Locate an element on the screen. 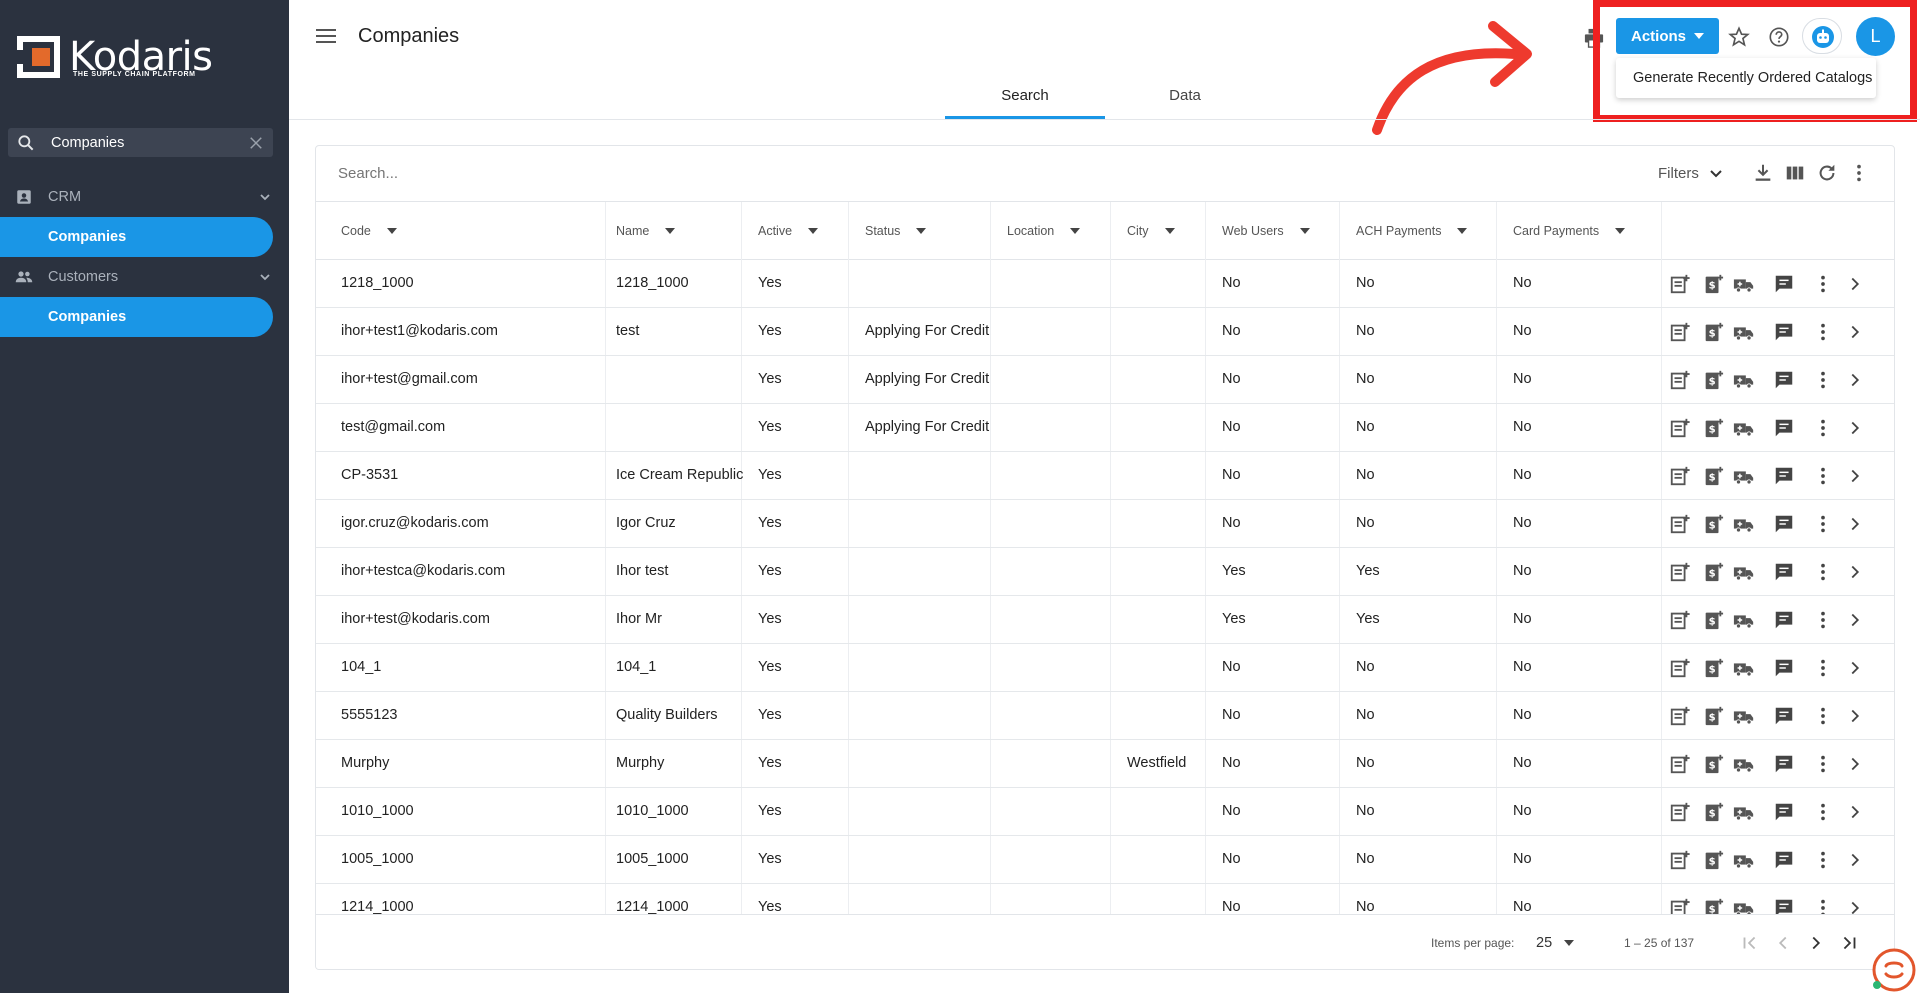 The height and width of the screenshot is (993, 1920). column-header-active: Active is located at coordinates (788, 231).